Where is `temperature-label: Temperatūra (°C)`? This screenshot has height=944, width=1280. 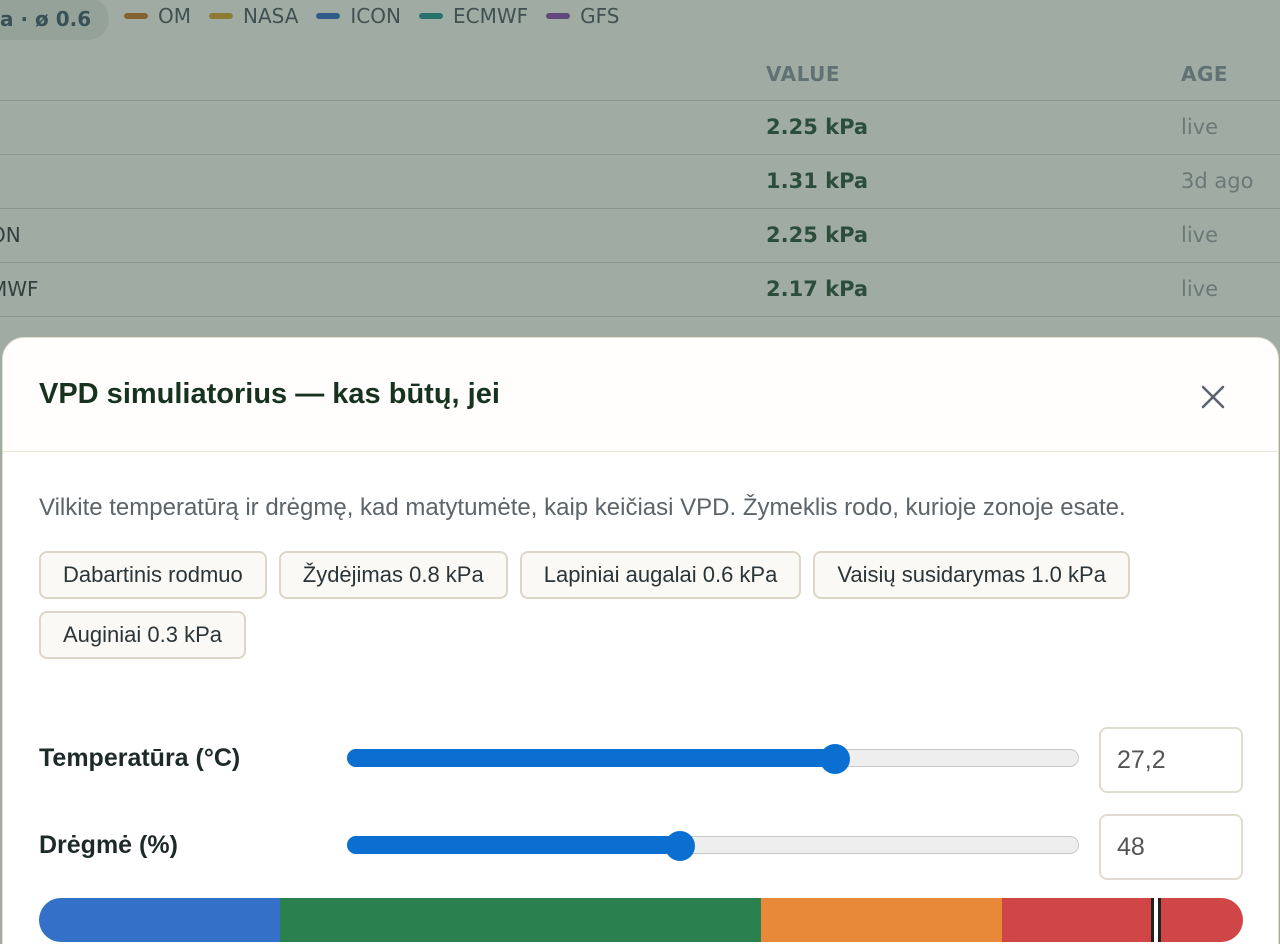 temperature-label: Temperatūra (°C) is located at coordinates (140, 758).